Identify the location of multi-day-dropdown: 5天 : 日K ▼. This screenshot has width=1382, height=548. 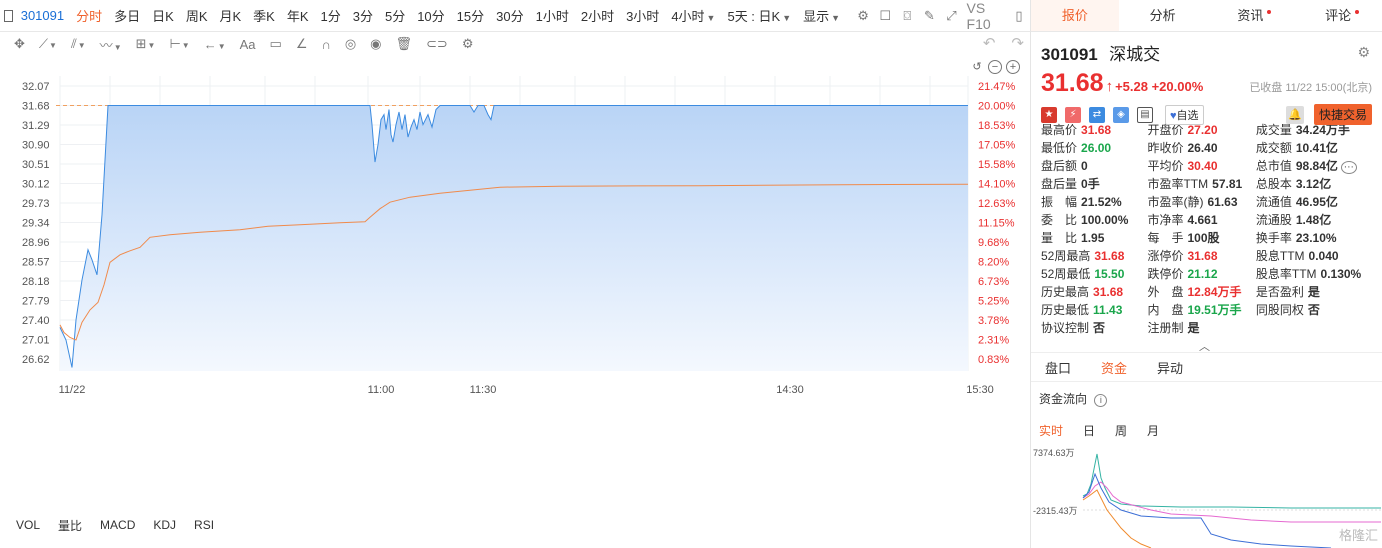
(759, 15).